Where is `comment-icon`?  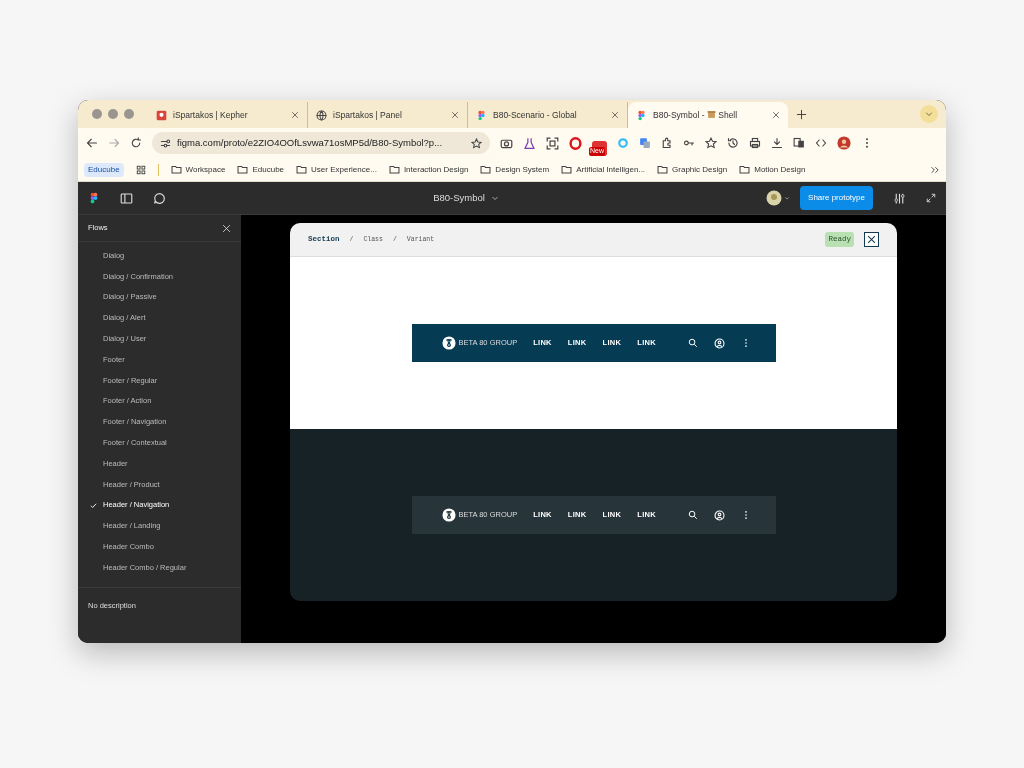 comment-icon is located at coordinates (159, 198).